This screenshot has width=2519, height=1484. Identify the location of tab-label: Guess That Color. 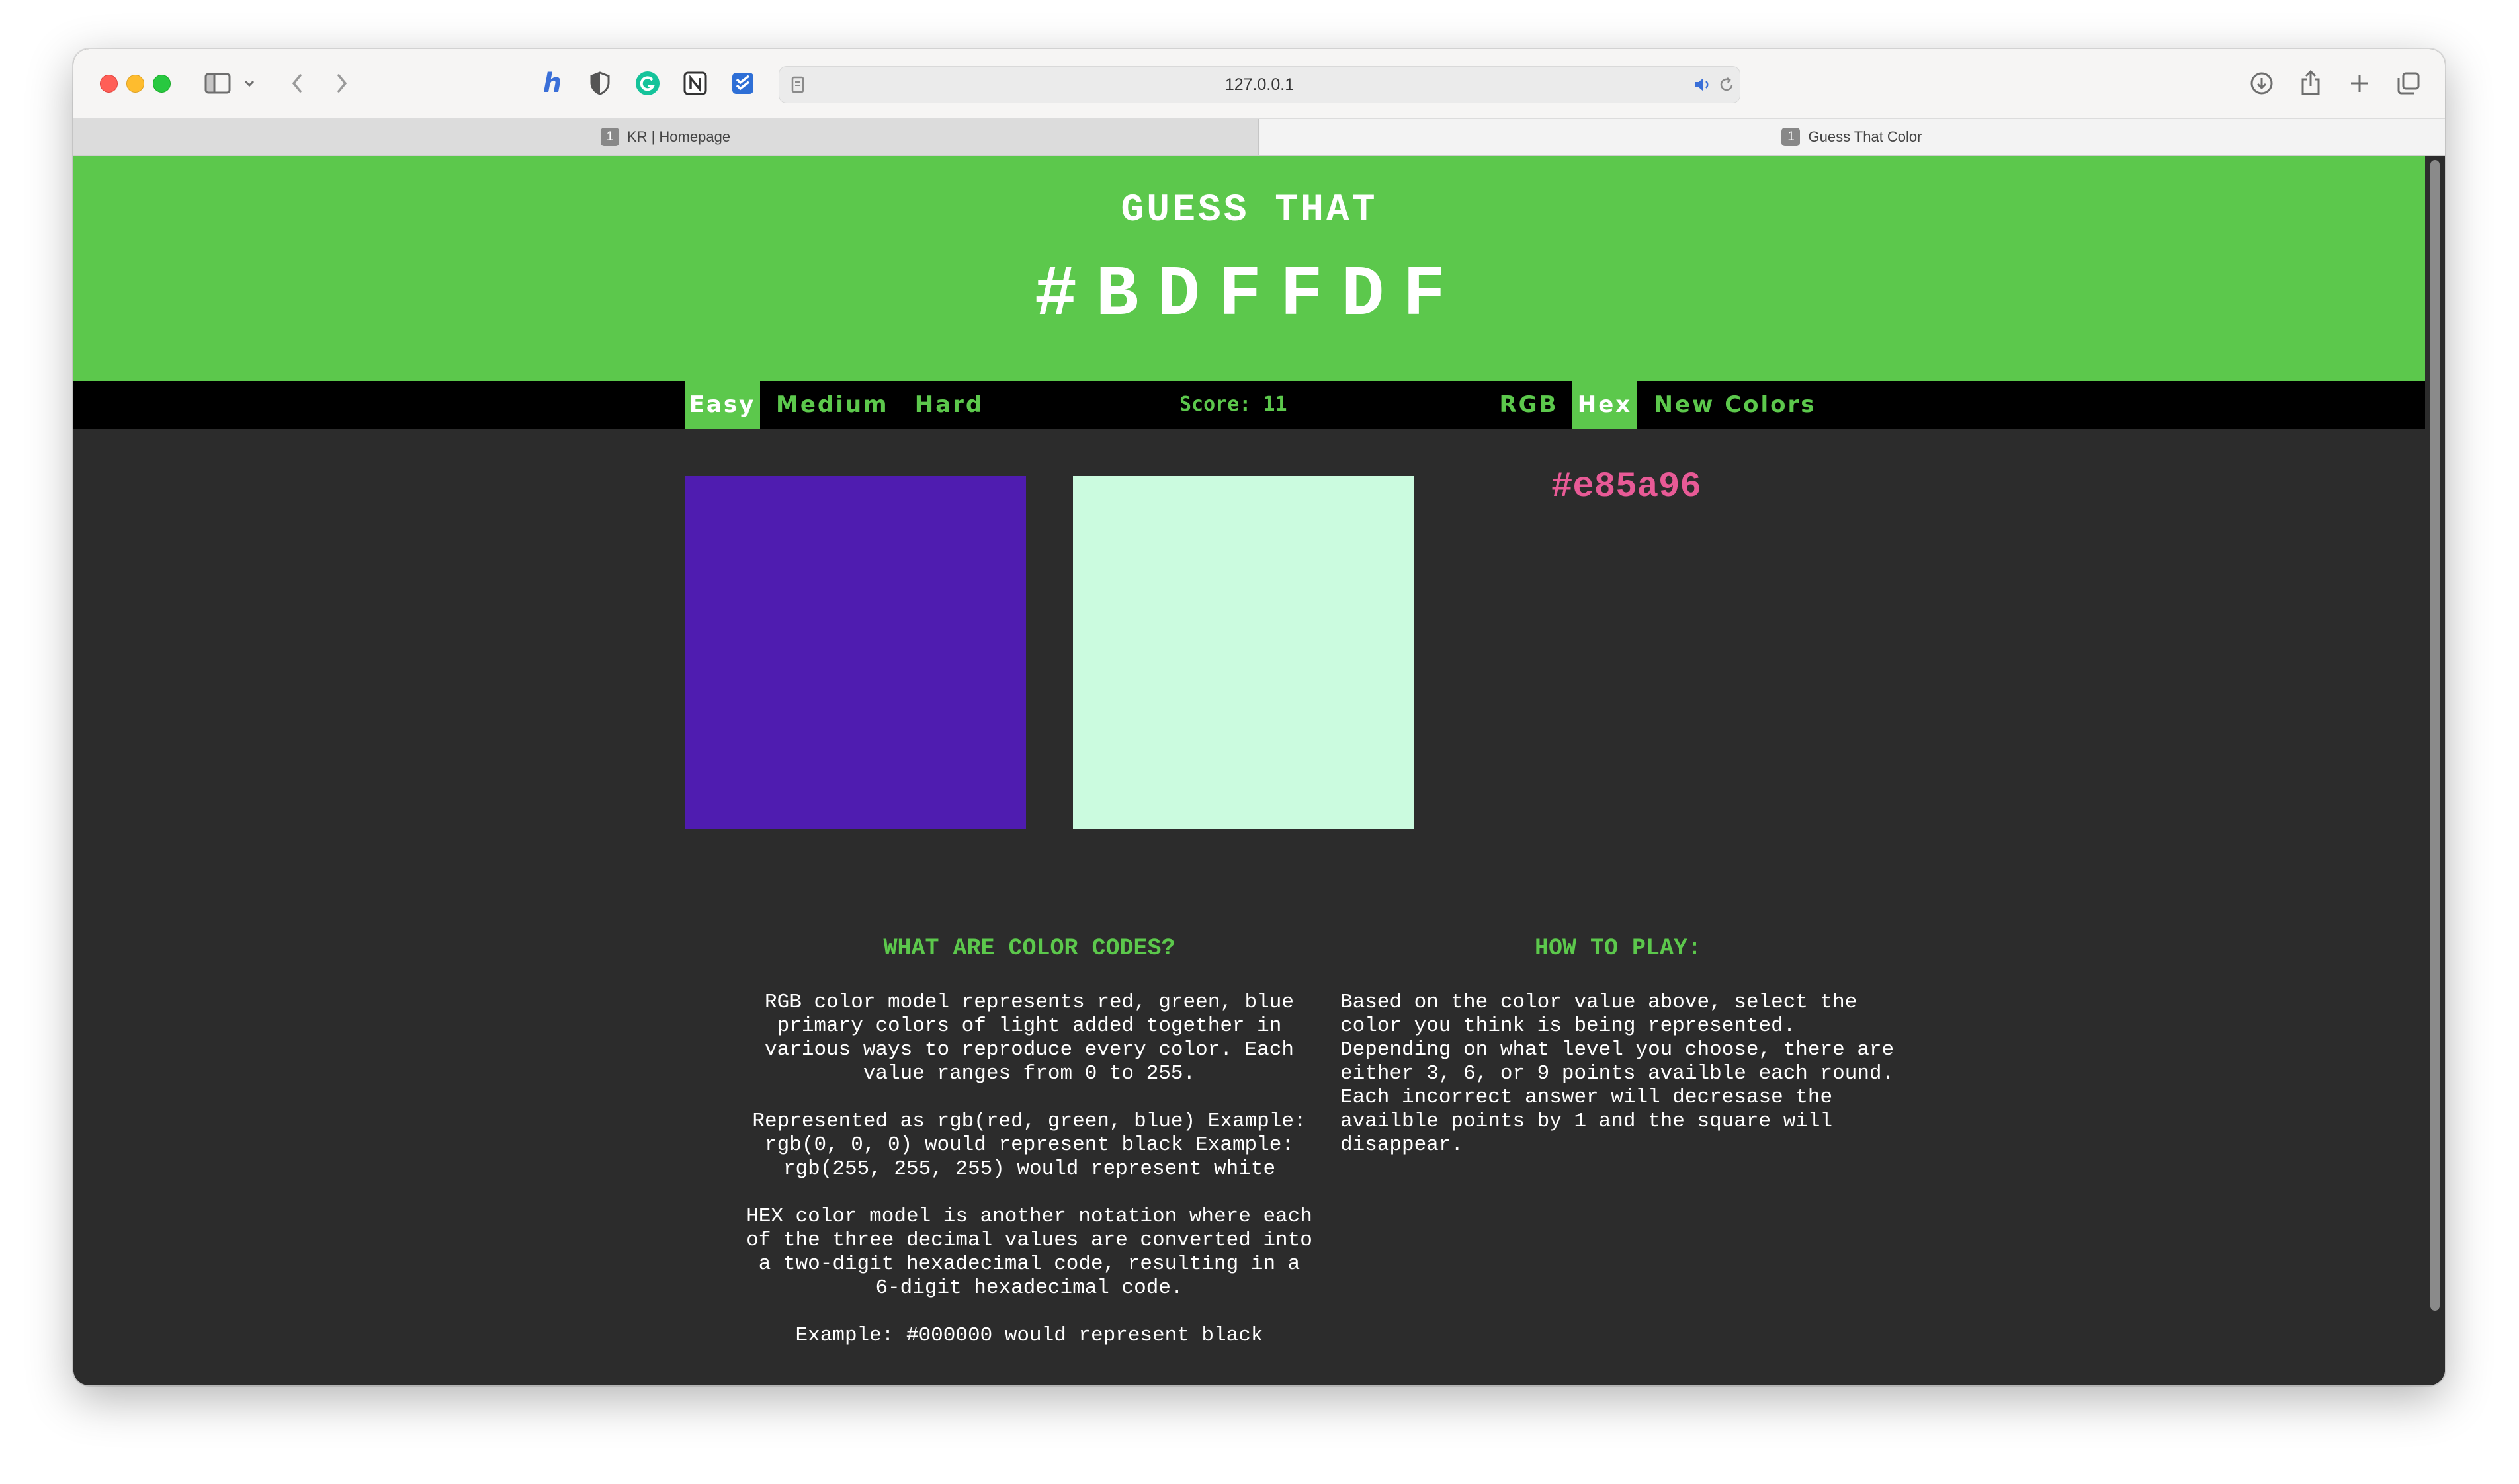
(1865, 136).